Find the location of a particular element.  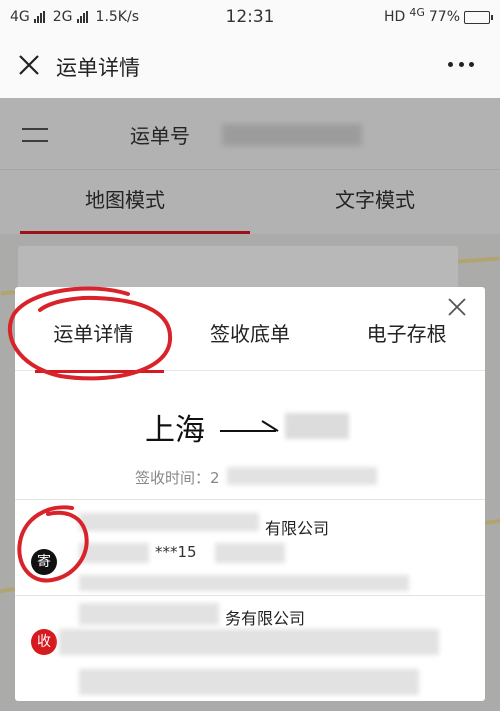

sender-address-redacted is located at coordinates (244, 583).